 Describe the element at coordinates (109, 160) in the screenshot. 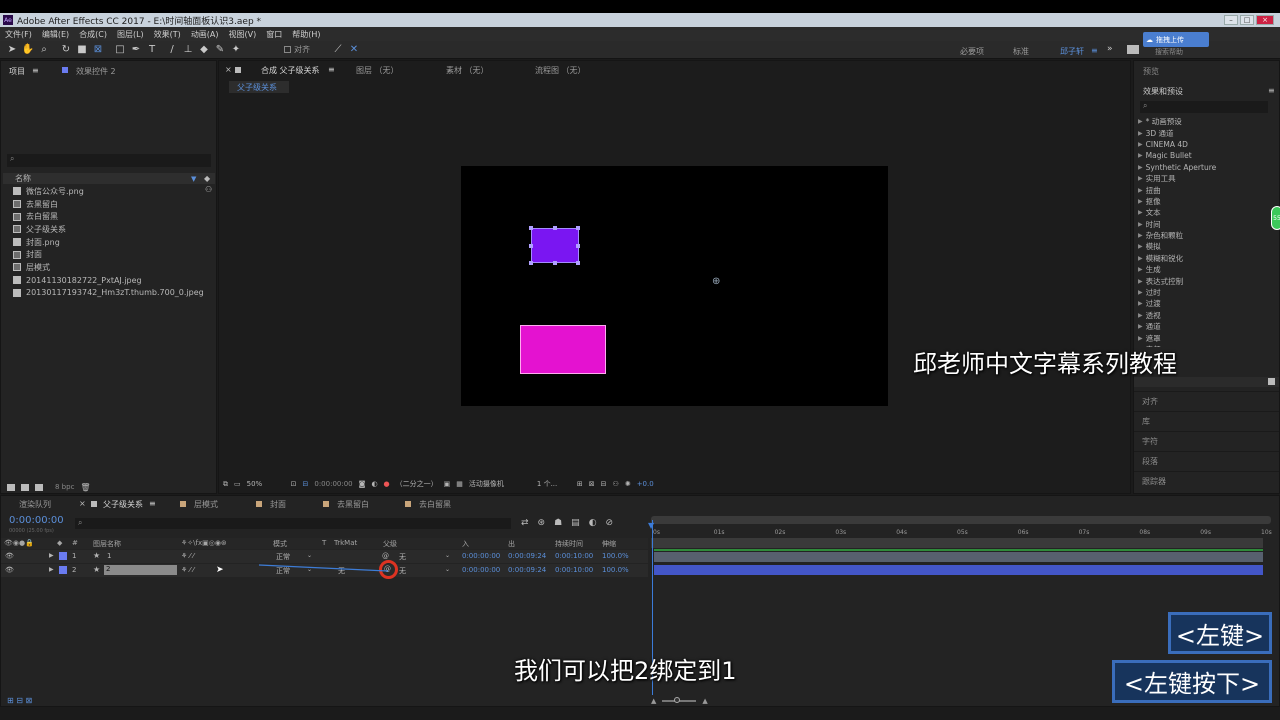

I see `project-search-input: ⌕` at that location.